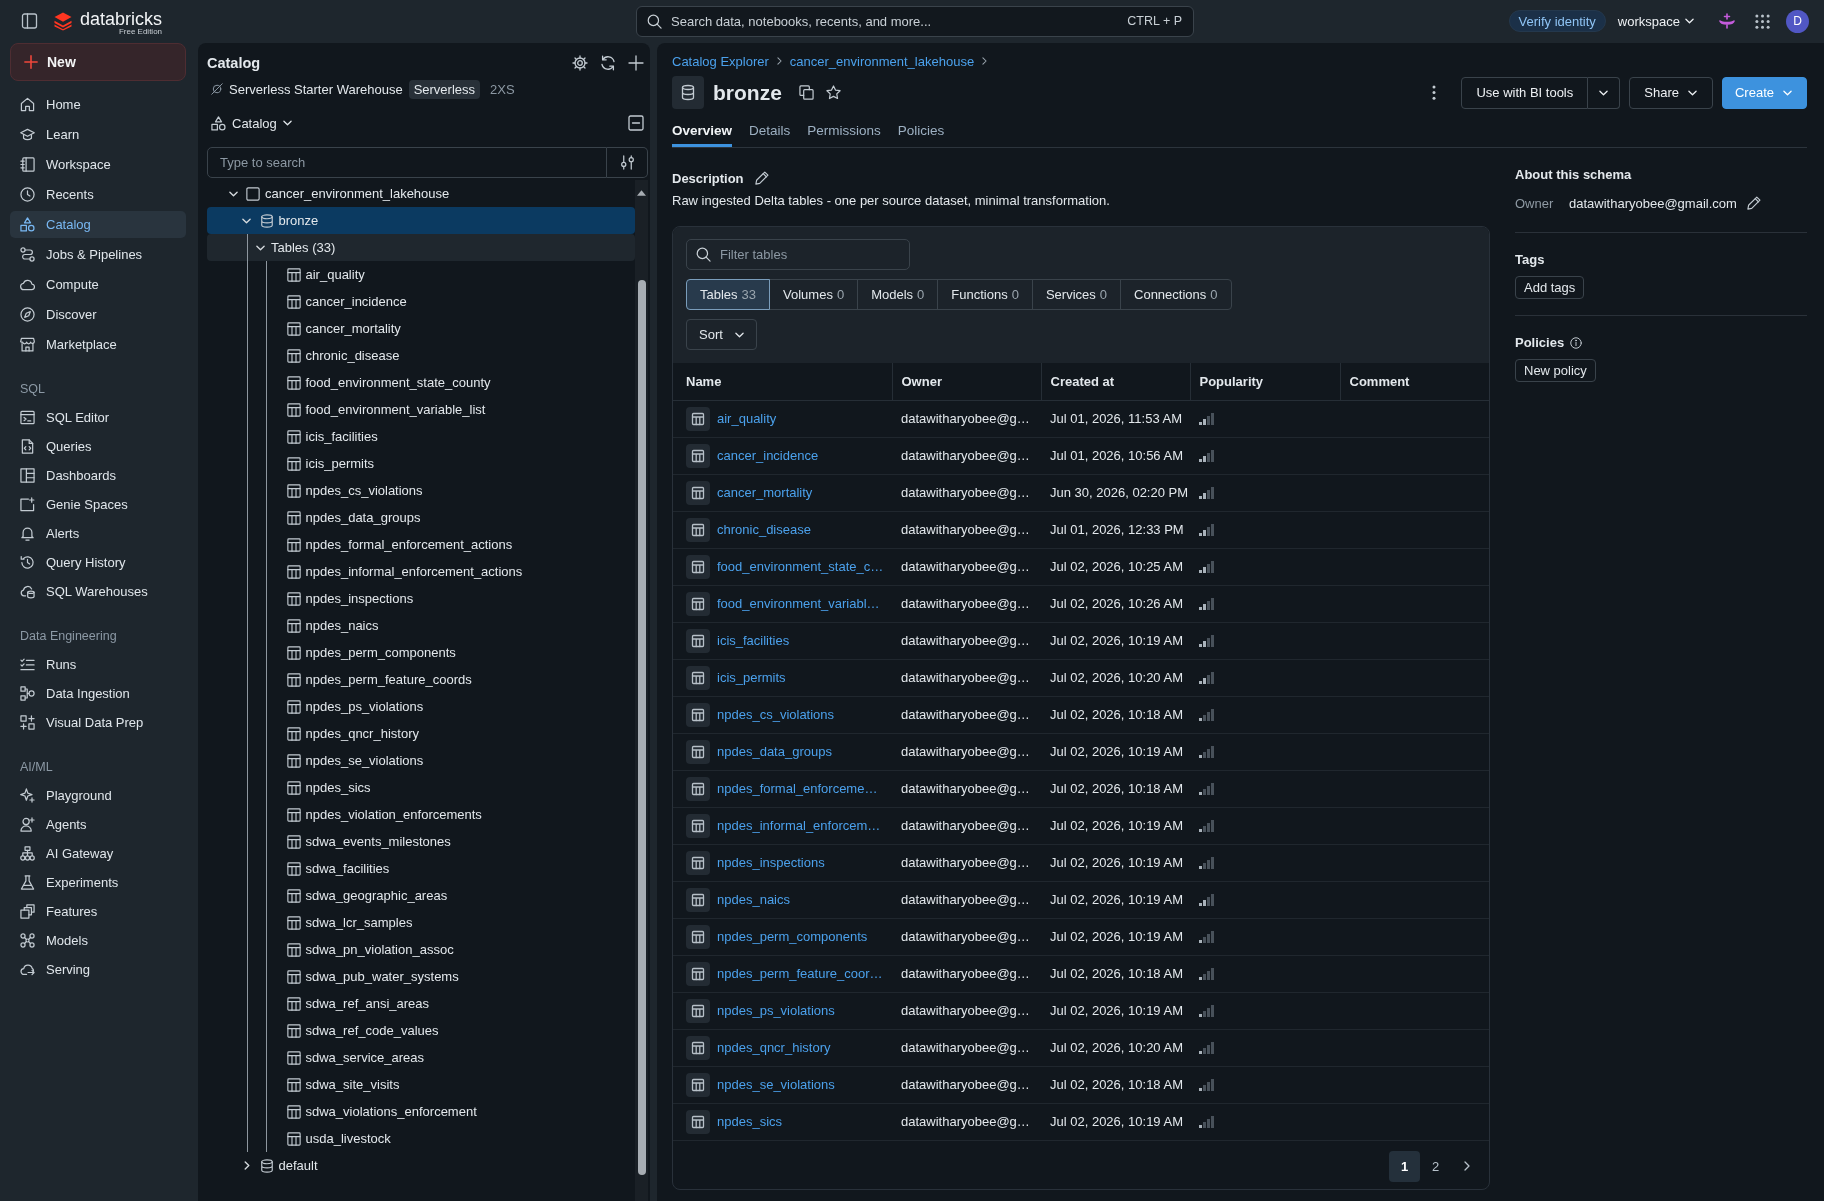 The width and height of the screenshot is (1824, 1201). I want to click on tree-item: sdwa_pub_water_systems, so click(421, 976).